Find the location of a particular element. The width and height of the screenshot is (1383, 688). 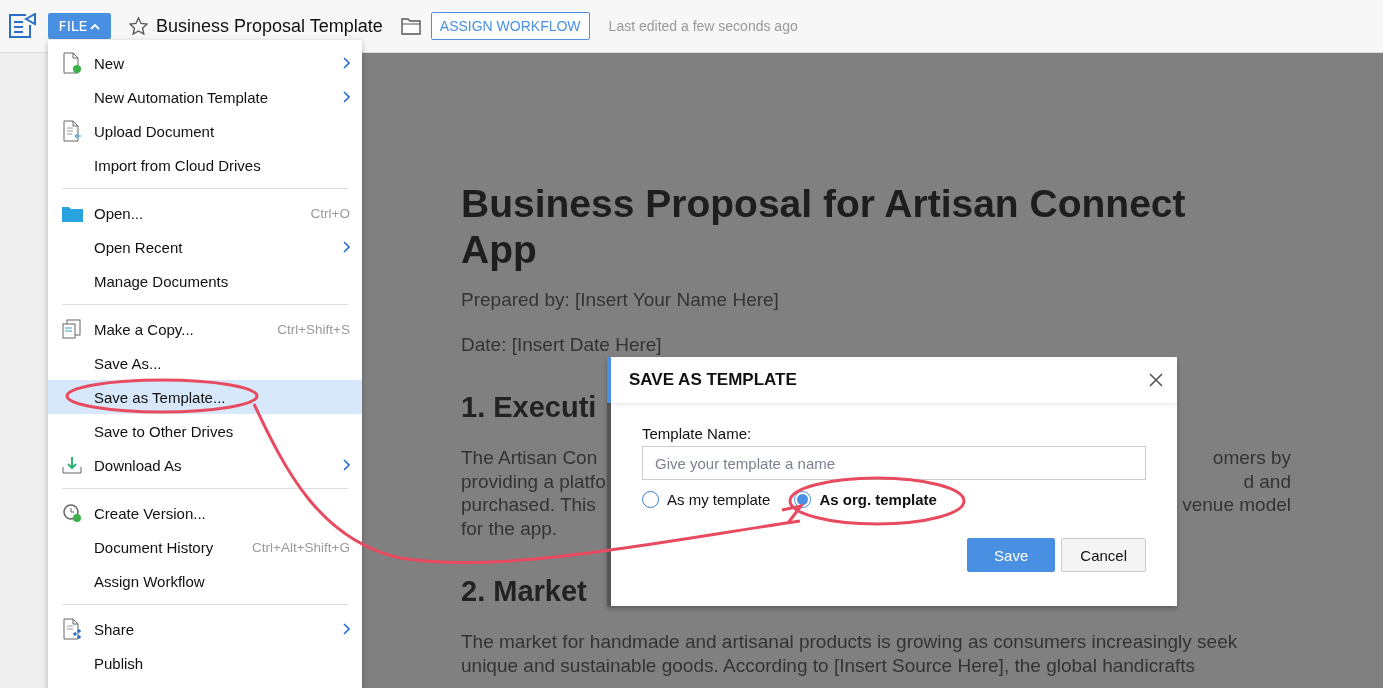

menu-item-label: Share is located at coordinates (115, 629).